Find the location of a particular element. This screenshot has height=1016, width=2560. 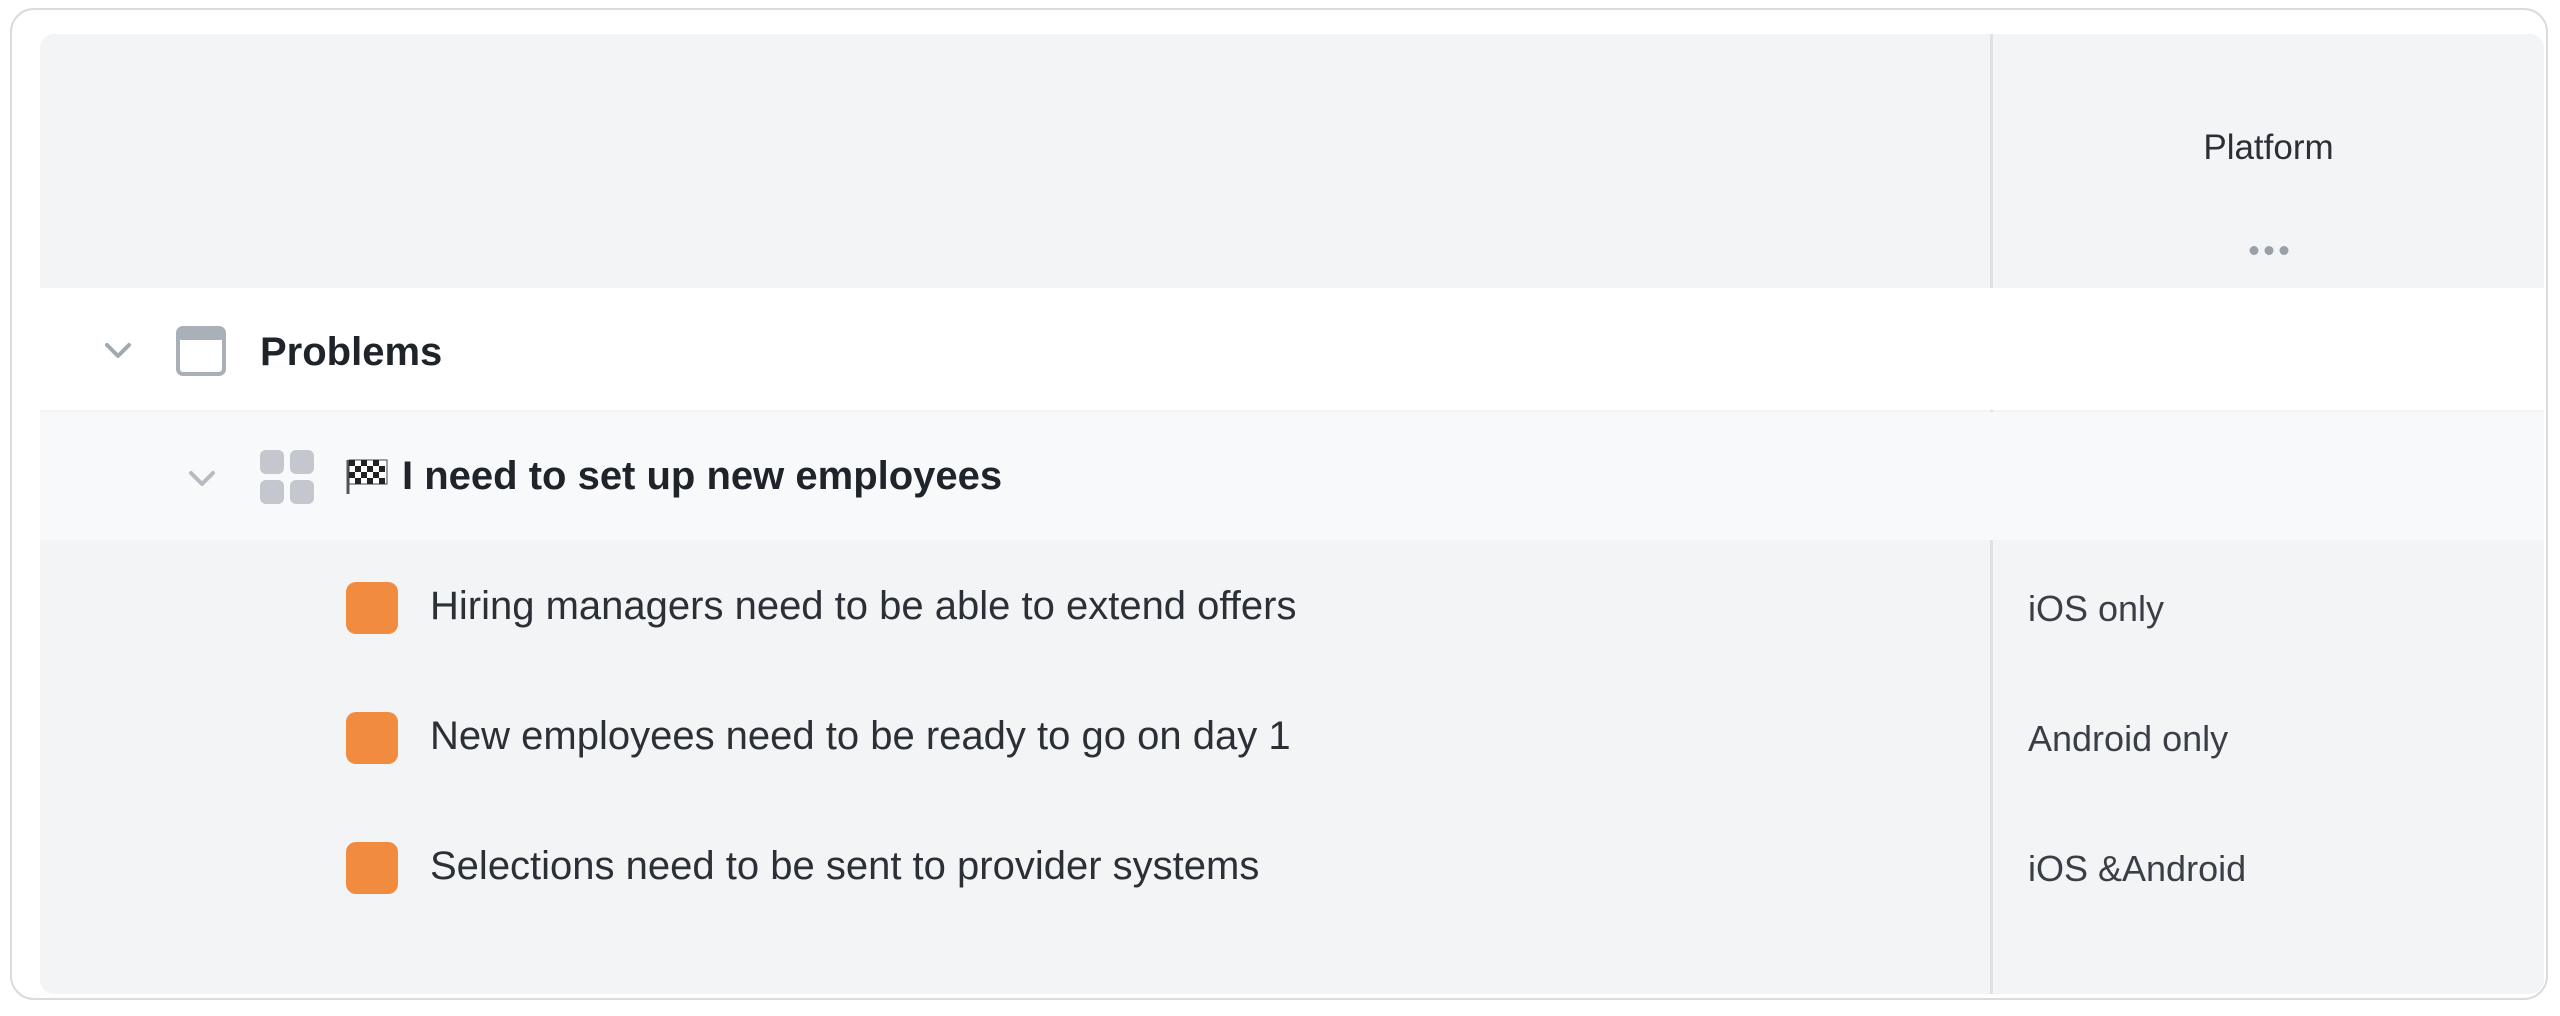

subgroup-label: I need to set up new employees is located at coordinates (702, 476).